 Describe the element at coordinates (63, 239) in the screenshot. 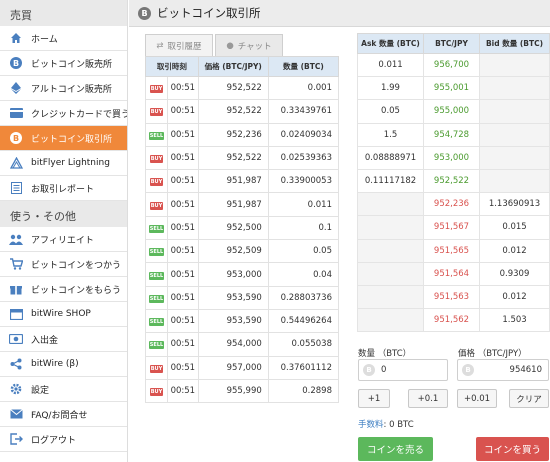

I see `sidebar-item-other-0: アフィリエイト` at that location.